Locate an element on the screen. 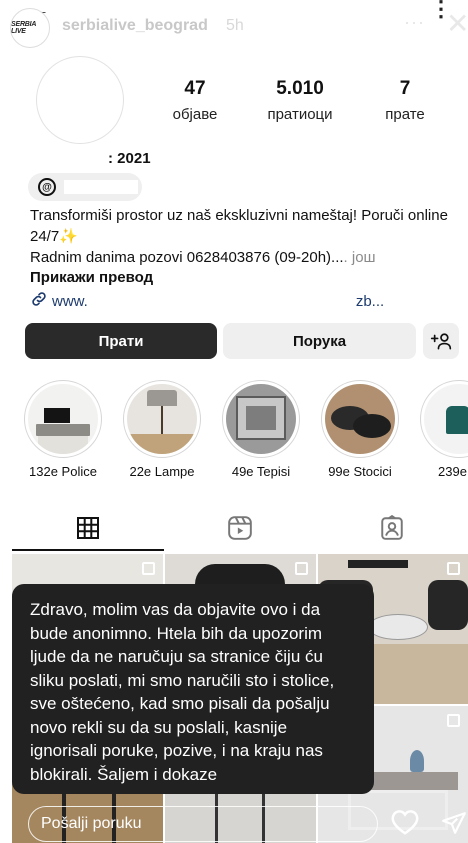 Image resolution: width=468 pixels, height=843 pixels. link-icon is located at coordinates (39, 301).